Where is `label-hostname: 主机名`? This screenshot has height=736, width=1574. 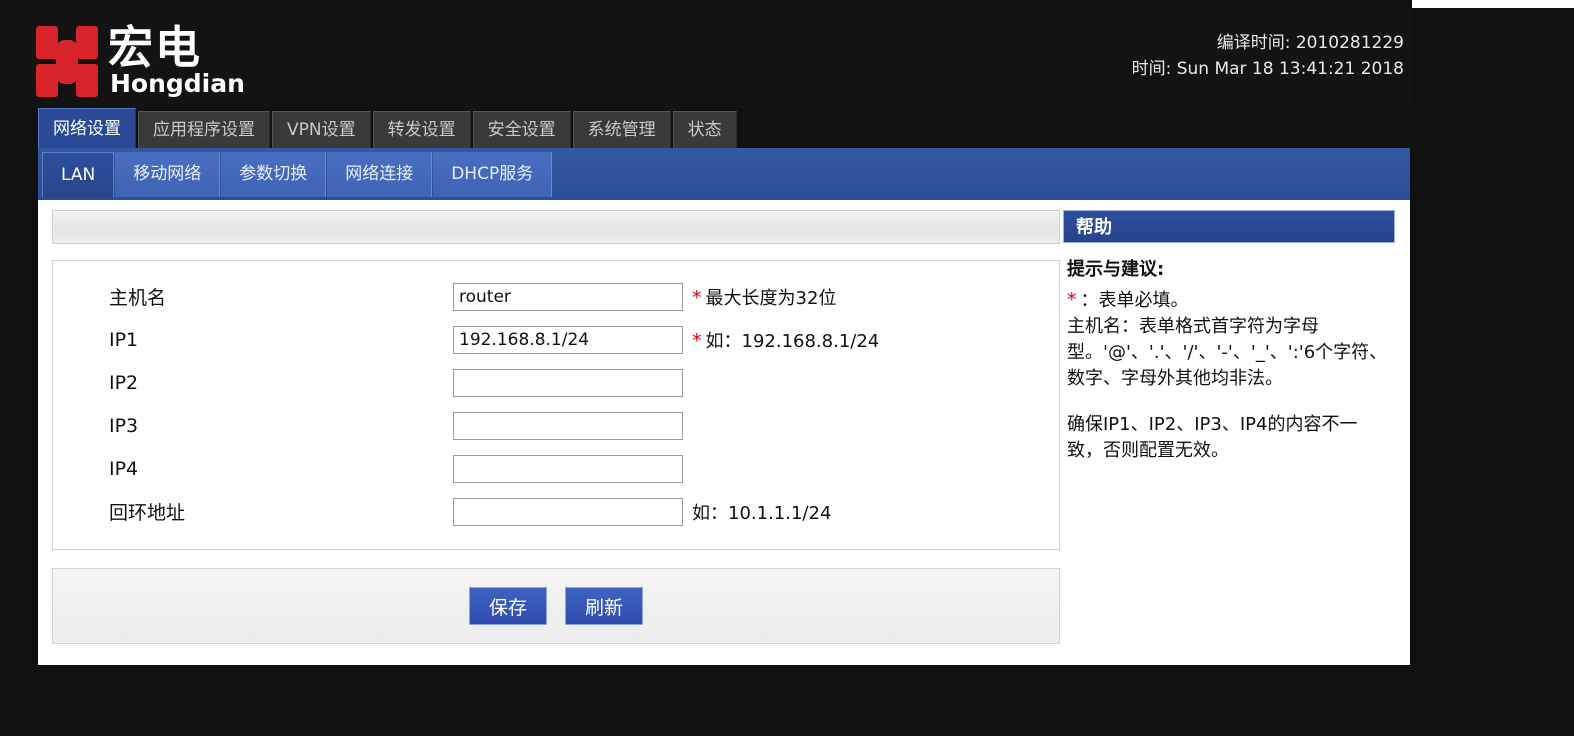 label-hostname: 主机名 is located at coordinates (138, 298).